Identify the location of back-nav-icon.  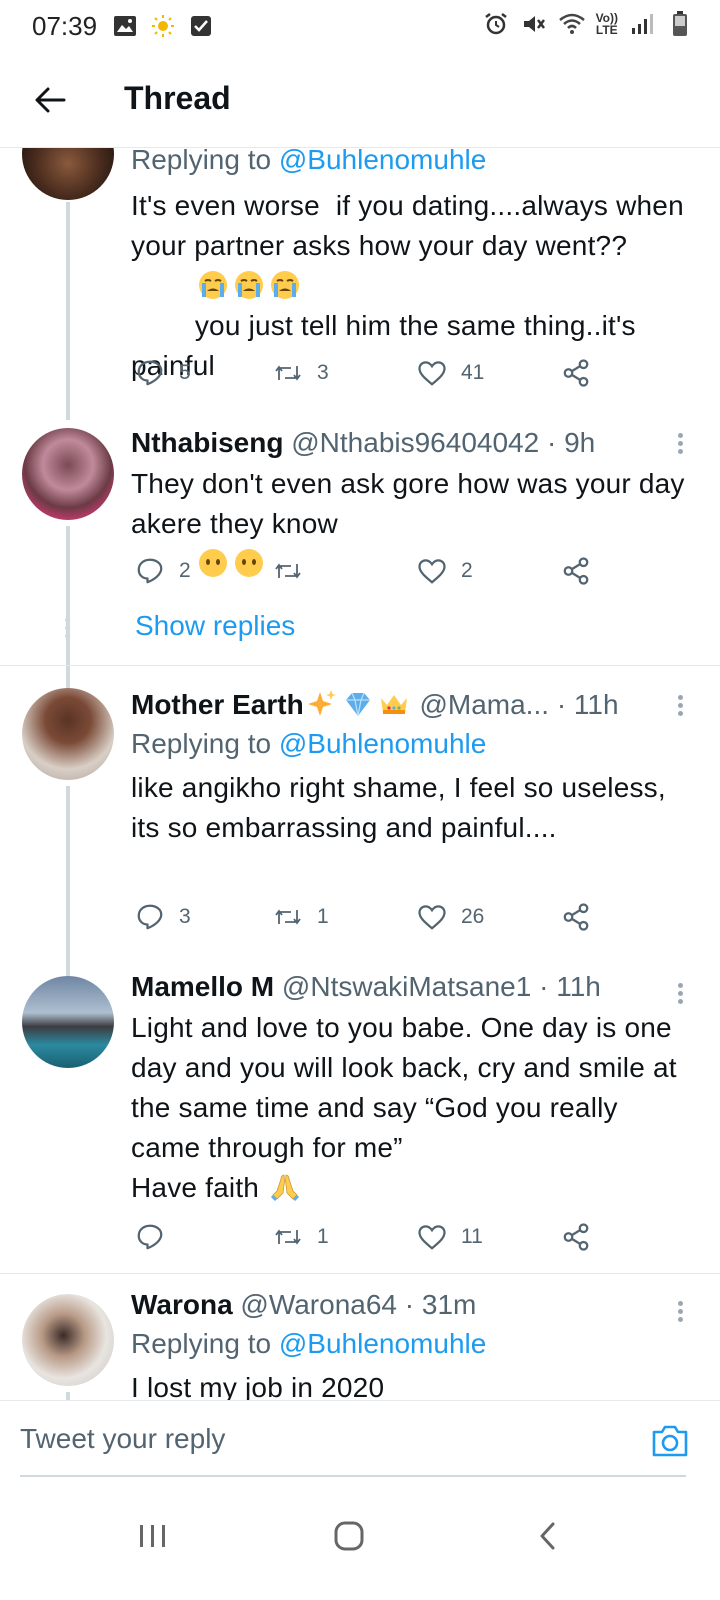
(547, 1536).